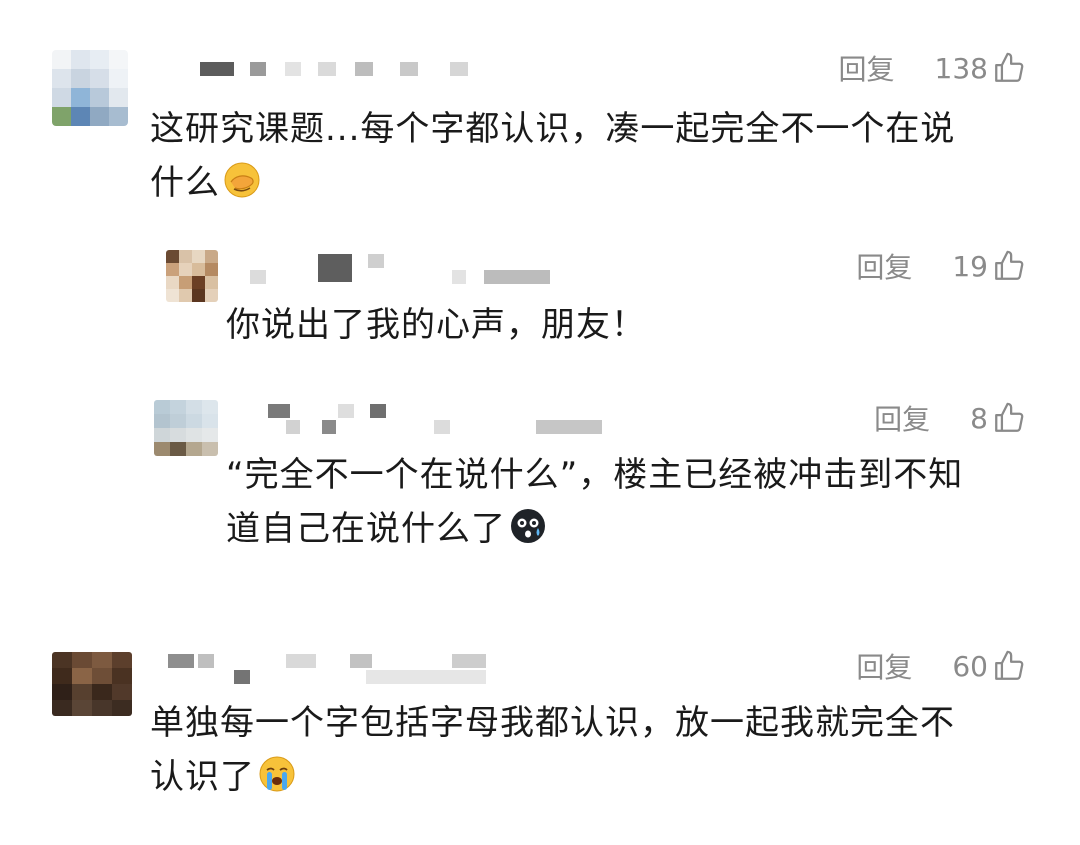 This screenshot has height=845, width=1080. I want to click on comment-text: 单独每一个字包括字母我都认识，放一起我就完全不 认识了, so click(600, 750).